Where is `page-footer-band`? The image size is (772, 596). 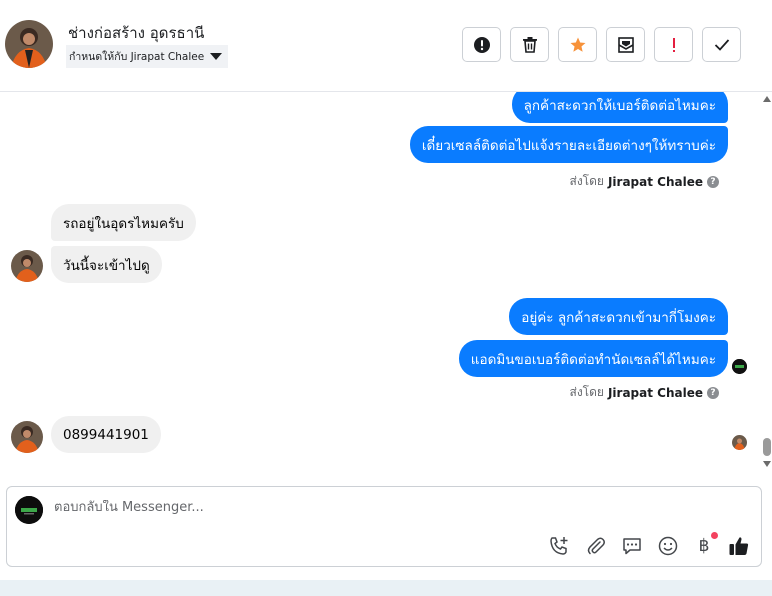
page-footer-band is located at coordinates (386, 588).